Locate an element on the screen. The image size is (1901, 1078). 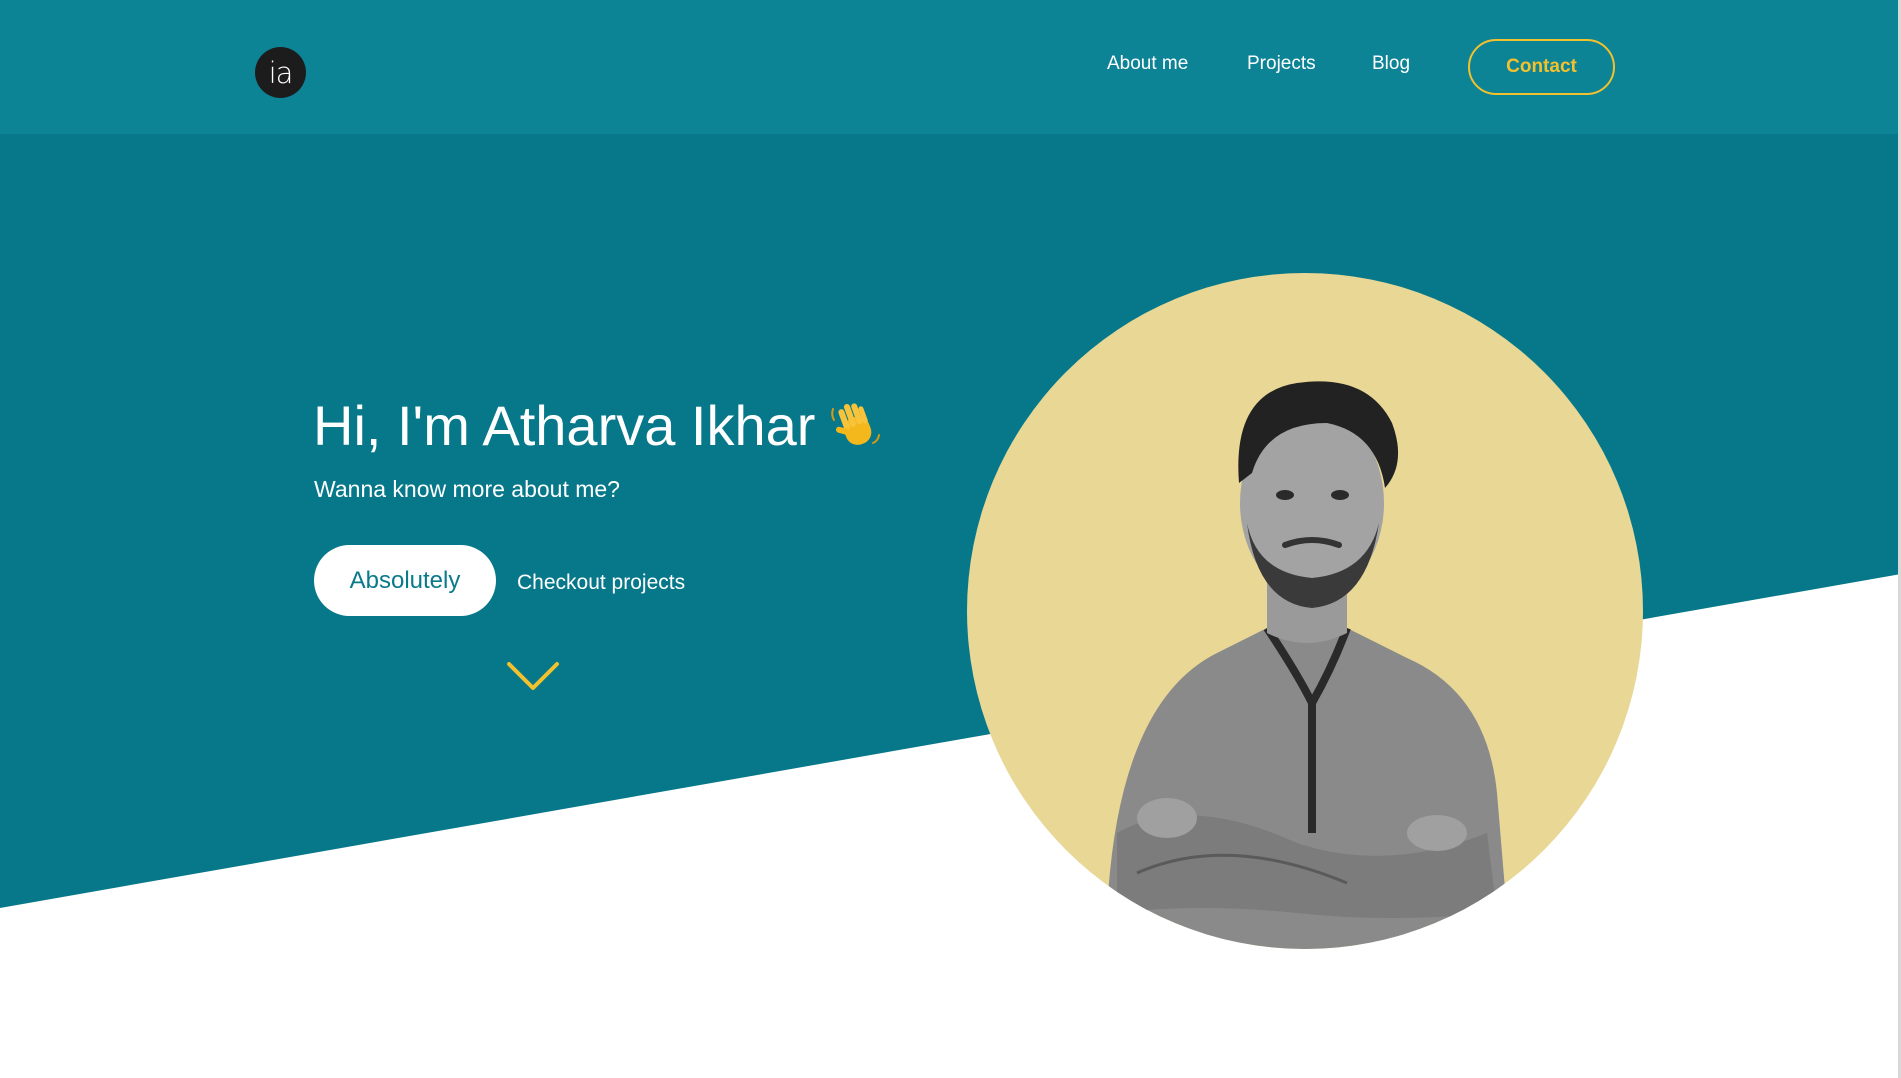
hero-title: Hi, I'm Atharva Ikhar is located at coordinates (598, 426).